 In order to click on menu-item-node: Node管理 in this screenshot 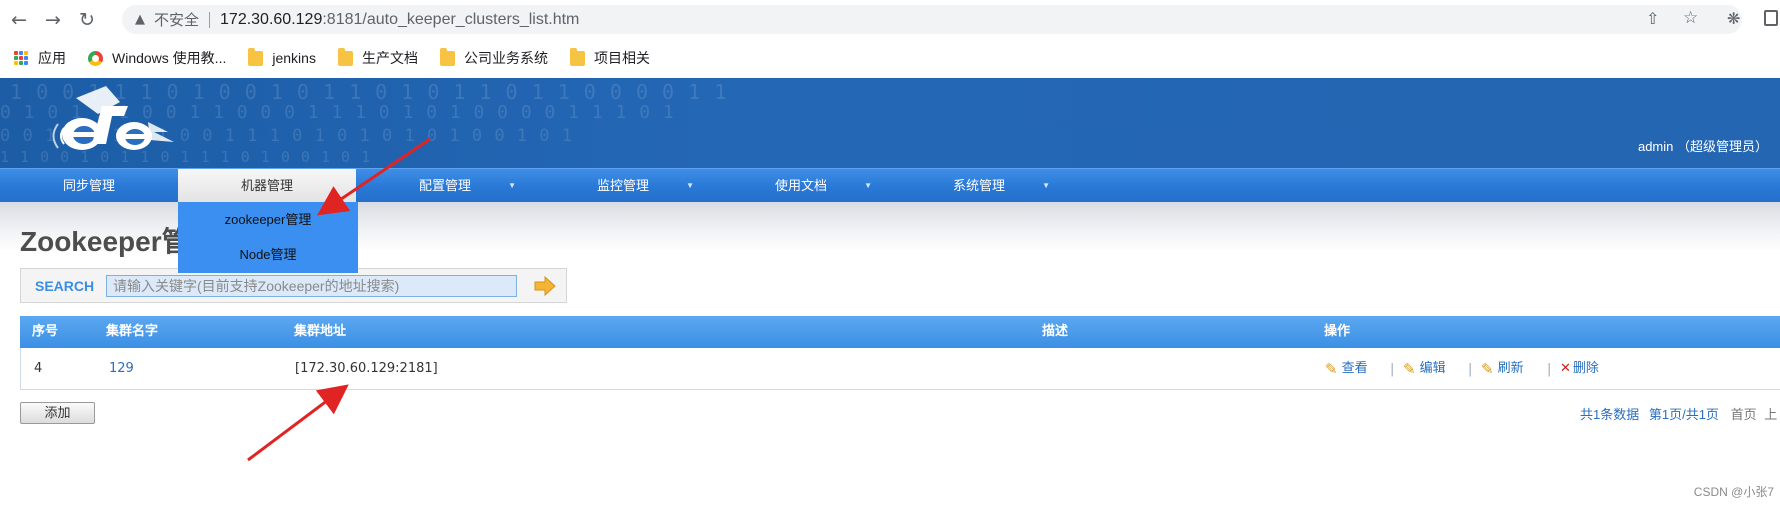, I will do `click(268, 254)`.